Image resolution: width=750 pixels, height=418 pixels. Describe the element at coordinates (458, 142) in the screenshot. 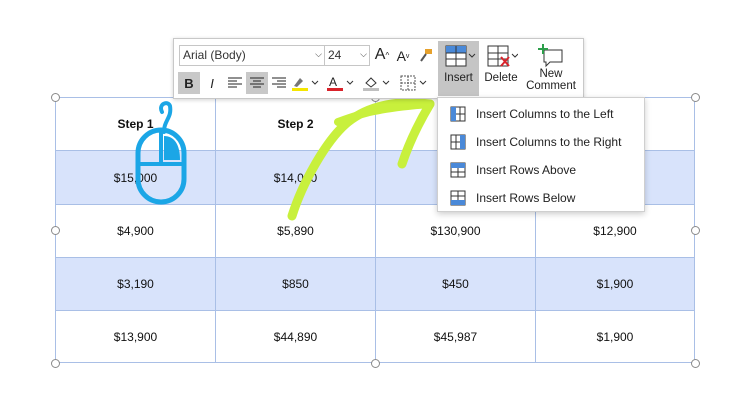

I see `insert-columns-right-icon` at that location.